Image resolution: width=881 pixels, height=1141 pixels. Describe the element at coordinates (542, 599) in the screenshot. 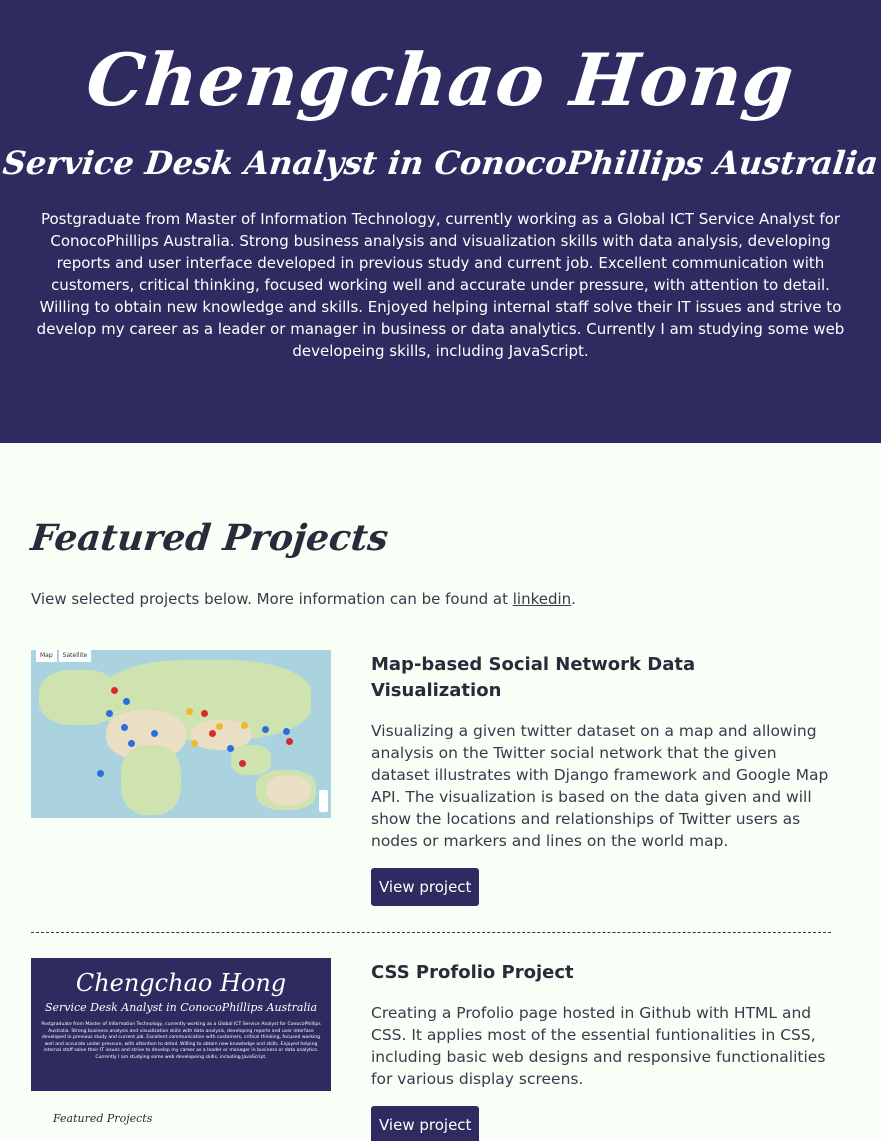

I see `linkedin-link: linkedin` at that location.